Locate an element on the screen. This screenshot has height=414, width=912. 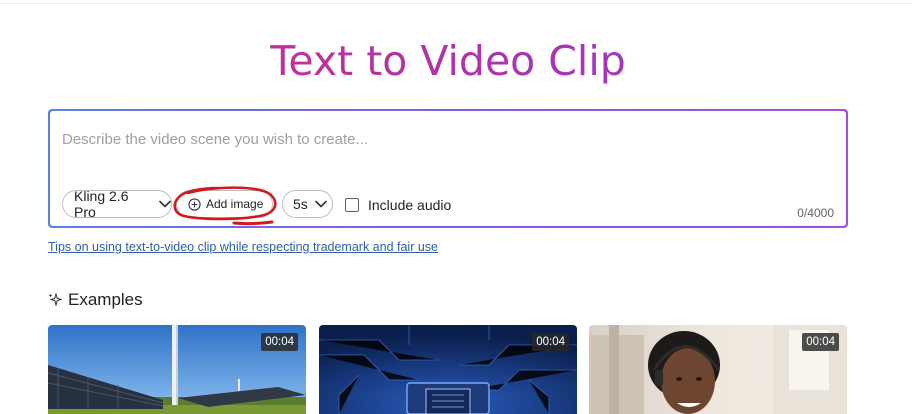
include-audio-label: Include audio is located at coordinates (410, 205).